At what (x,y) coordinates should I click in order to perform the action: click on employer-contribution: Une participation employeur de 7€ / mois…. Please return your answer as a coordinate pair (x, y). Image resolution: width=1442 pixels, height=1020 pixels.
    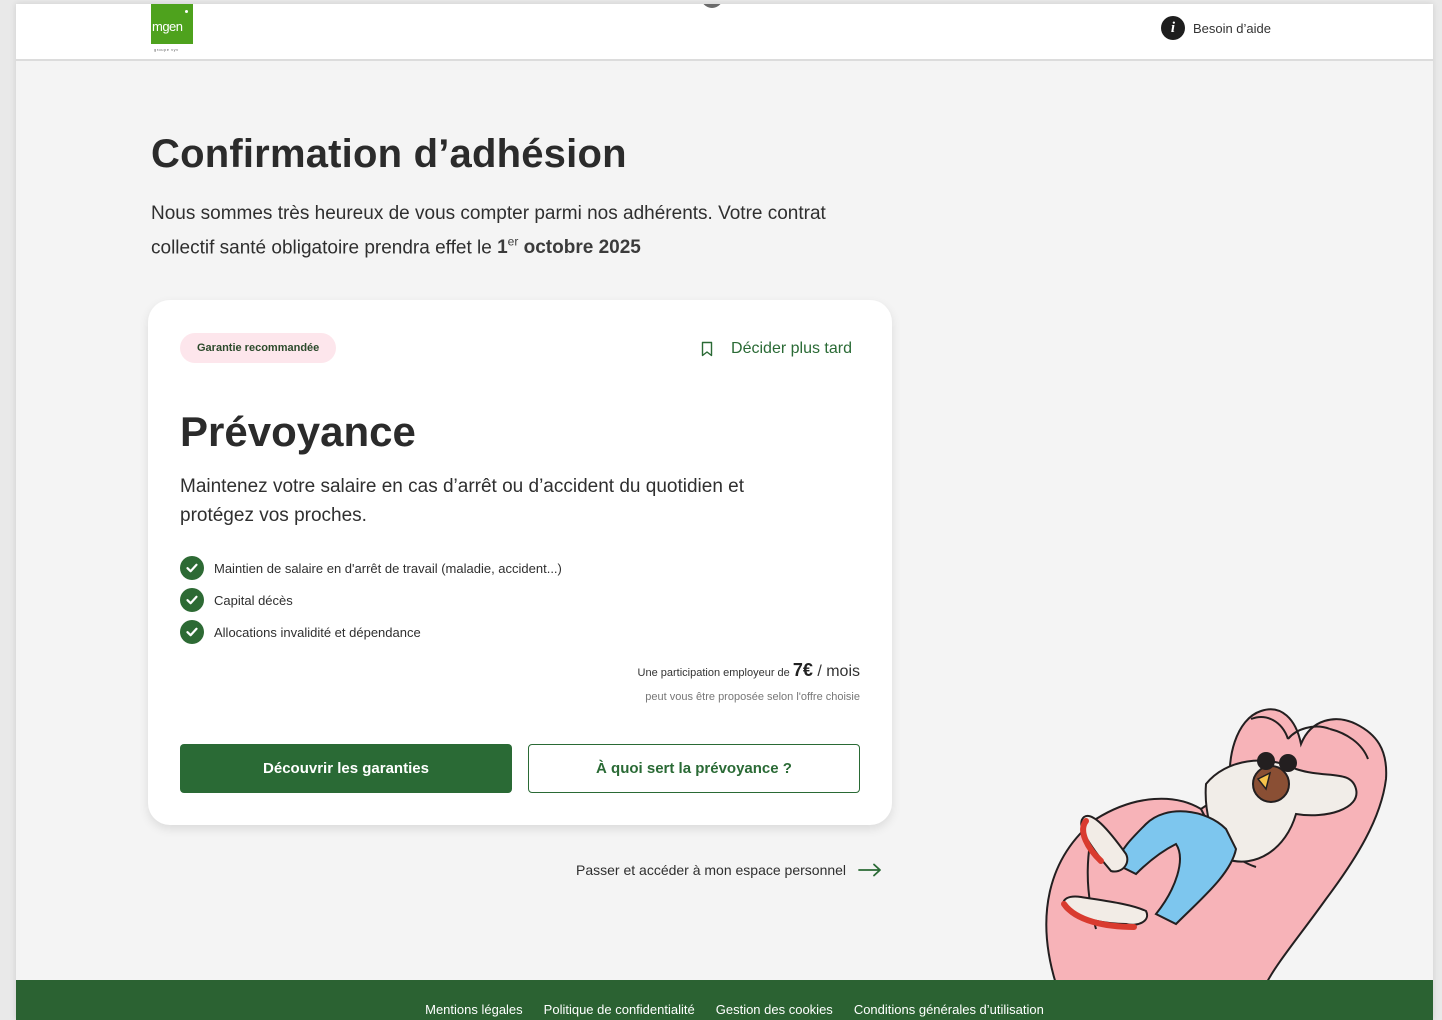
    Looking at the image, I should click on (749, 681).